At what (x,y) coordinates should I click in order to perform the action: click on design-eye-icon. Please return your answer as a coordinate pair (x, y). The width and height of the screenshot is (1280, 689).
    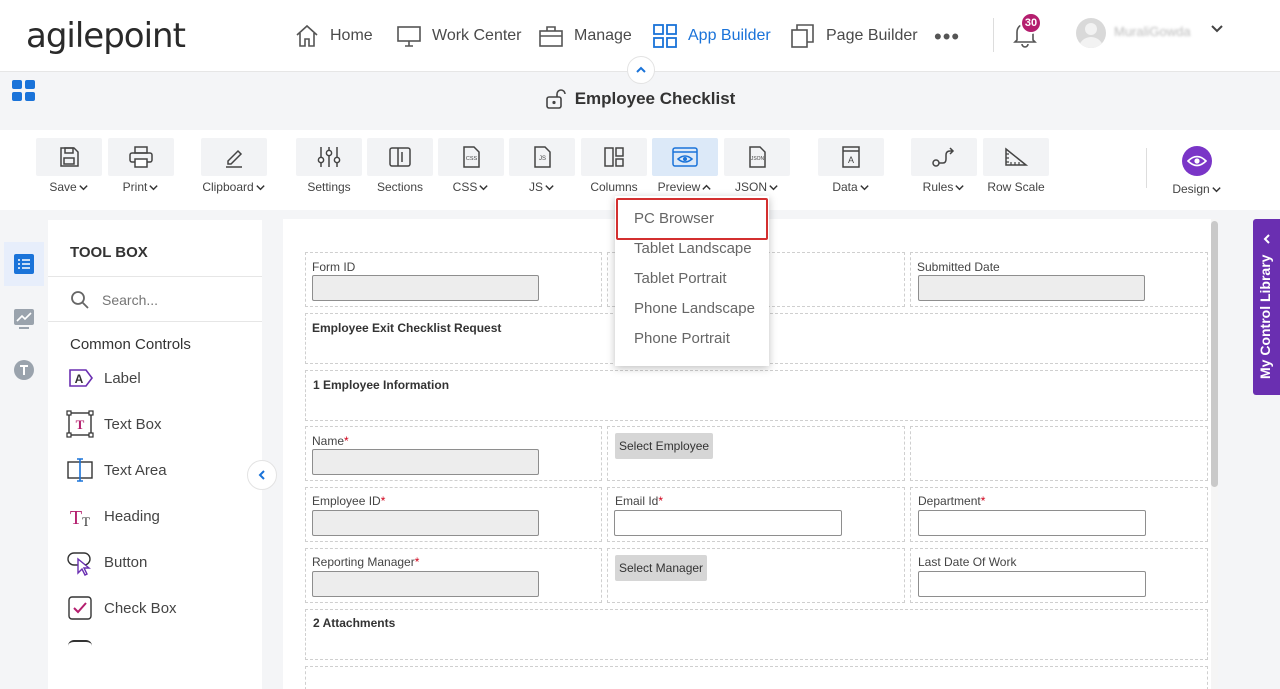
    Looking at the image, I should click on (1197, 161).